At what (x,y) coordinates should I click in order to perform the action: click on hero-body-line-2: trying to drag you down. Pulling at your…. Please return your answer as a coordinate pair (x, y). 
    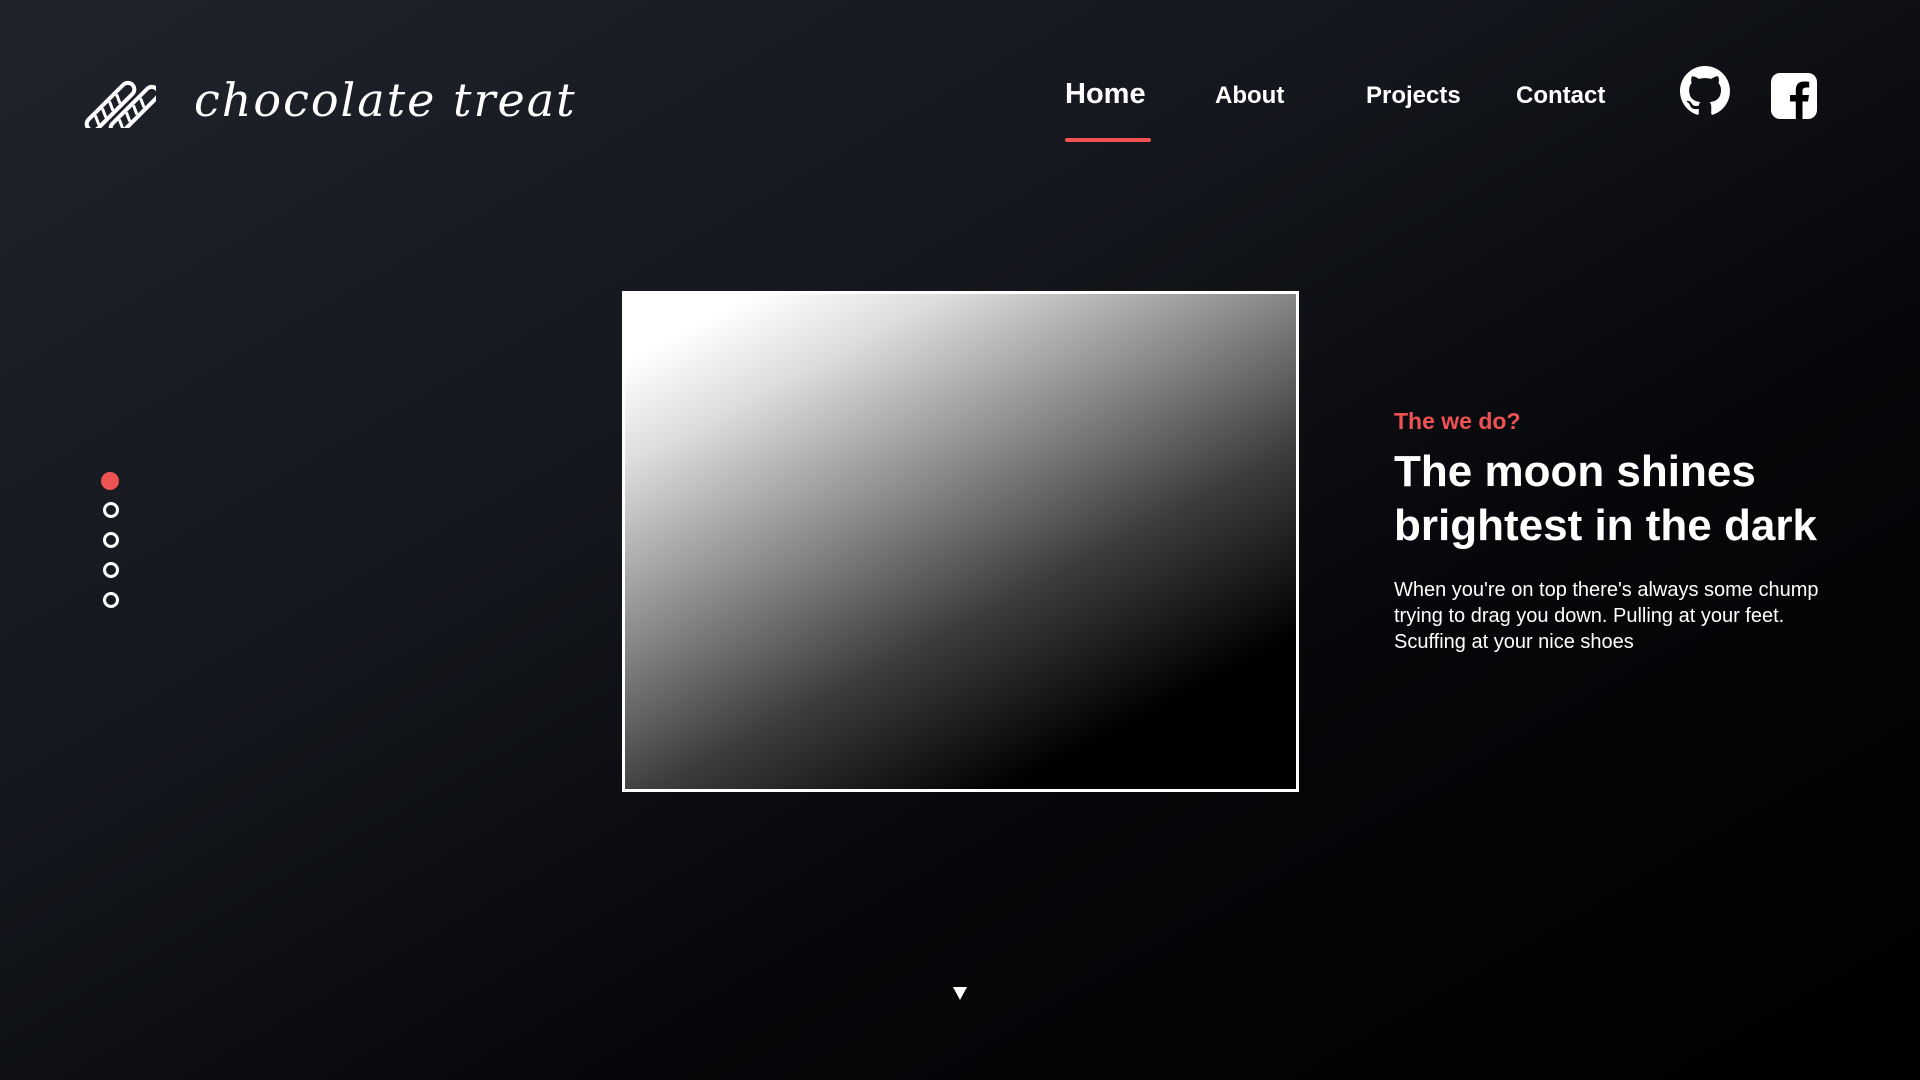
    Looking at the image, I should click on (1589, 616).